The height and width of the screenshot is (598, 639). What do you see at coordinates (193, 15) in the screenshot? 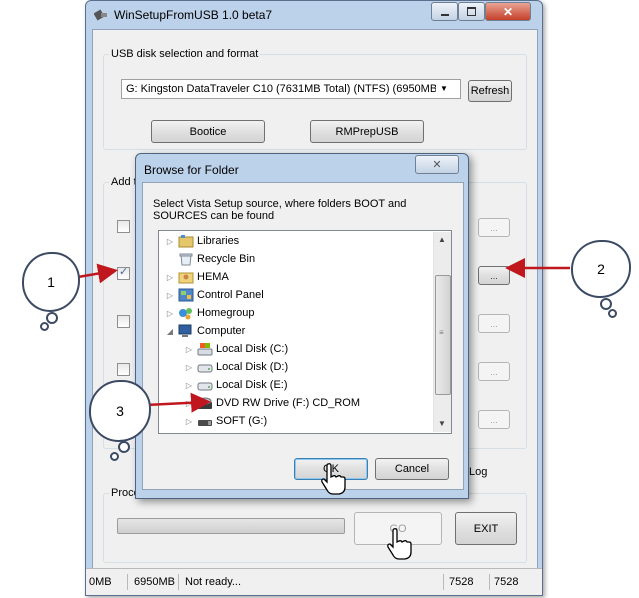
I see `window-title: WinSetupFromUSB 1.0 beta7` at bounding box center [193, 15].